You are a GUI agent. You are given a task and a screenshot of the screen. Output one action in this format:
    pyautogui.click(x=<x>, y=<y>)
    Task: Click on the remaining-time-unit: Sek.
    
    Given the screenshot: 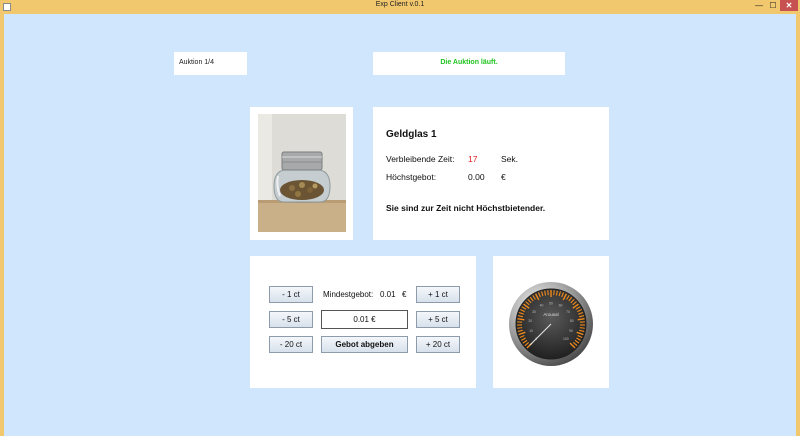 What is the action you would take?
    pyautogui.click(x=510, y=159)
    